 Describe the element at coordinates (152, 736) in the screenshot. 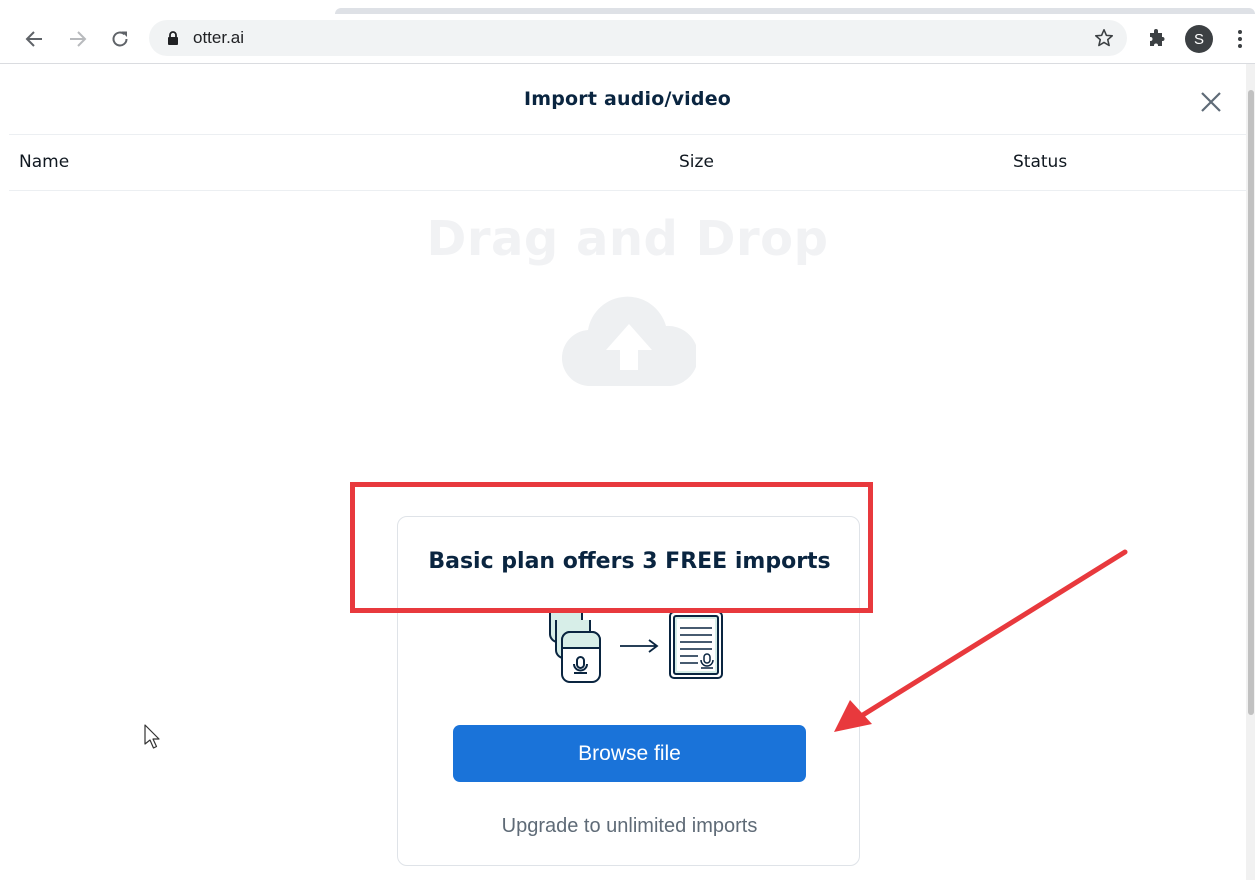

I see `mouse-cursor-icon` at that location.